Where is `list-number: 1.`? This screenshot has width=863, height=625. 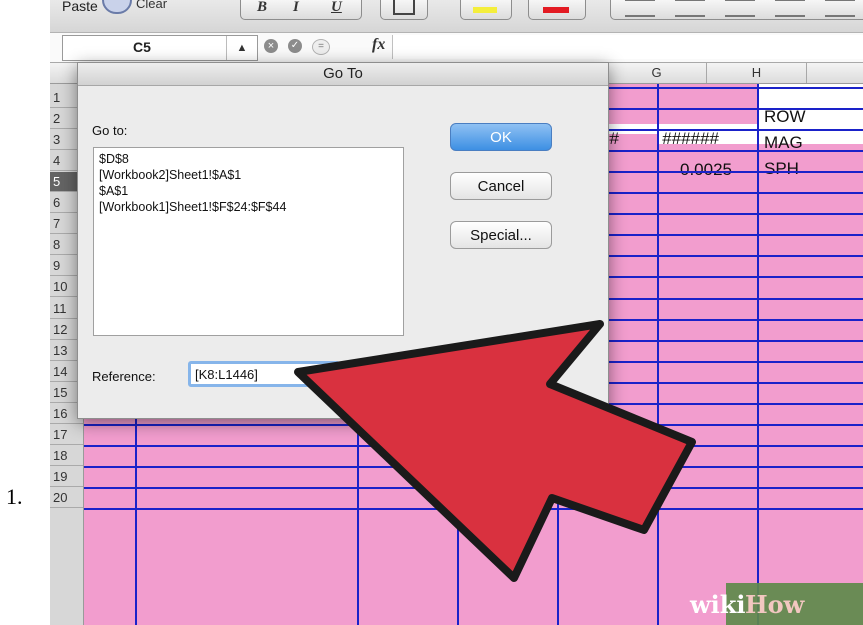
list-number: 1. is located at coordinates (14, 496).